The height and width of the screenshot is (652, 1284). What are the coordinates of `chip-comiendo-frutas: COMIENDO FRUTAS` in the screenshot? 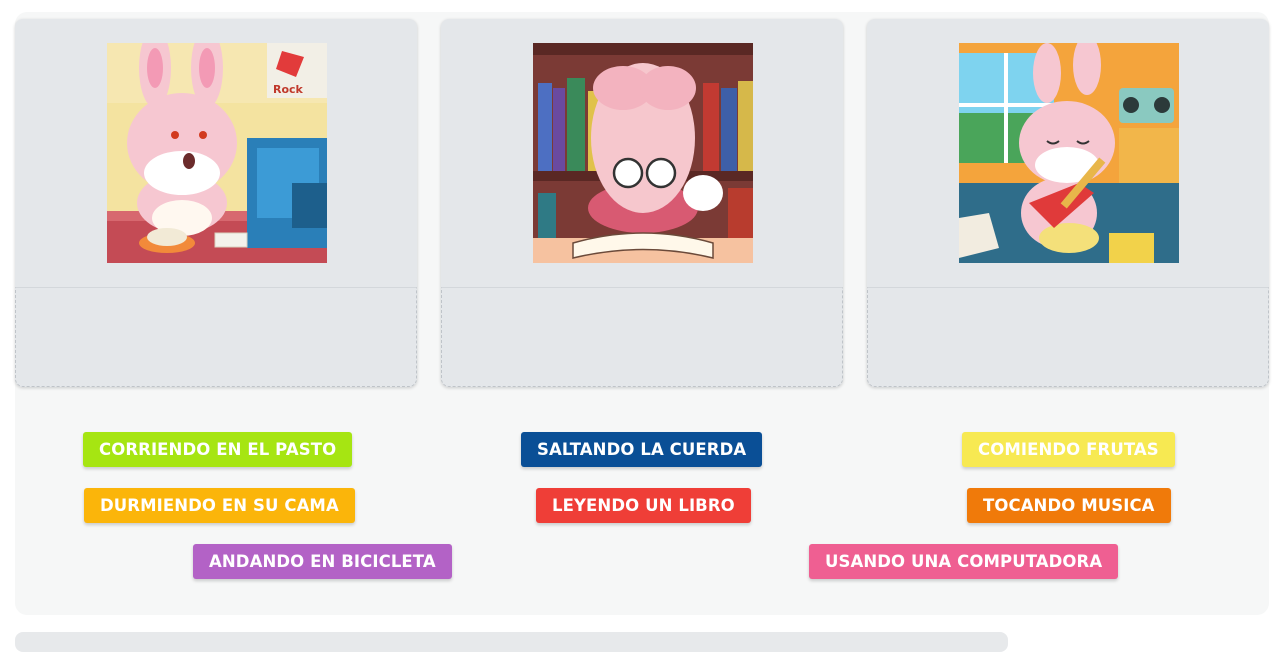 It's located at (1068, 449).